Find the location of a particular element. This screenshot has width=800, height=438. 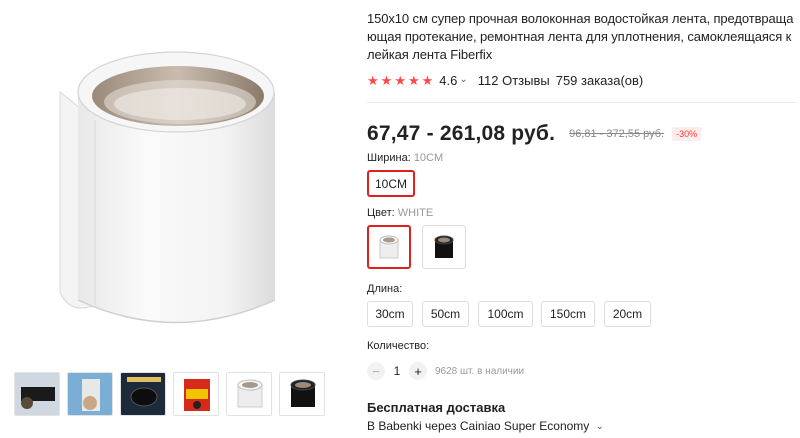

shipping-title: Бесплатная доставка is located at coordinates (436, 407).